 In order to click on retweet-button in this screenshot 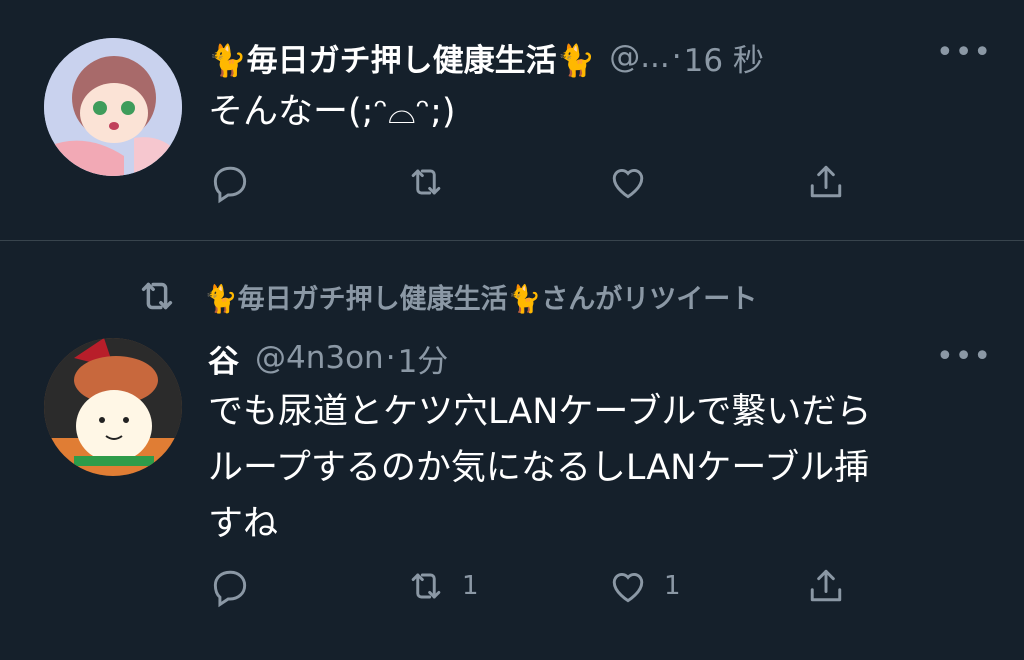, I will do `click(426, 182)`.